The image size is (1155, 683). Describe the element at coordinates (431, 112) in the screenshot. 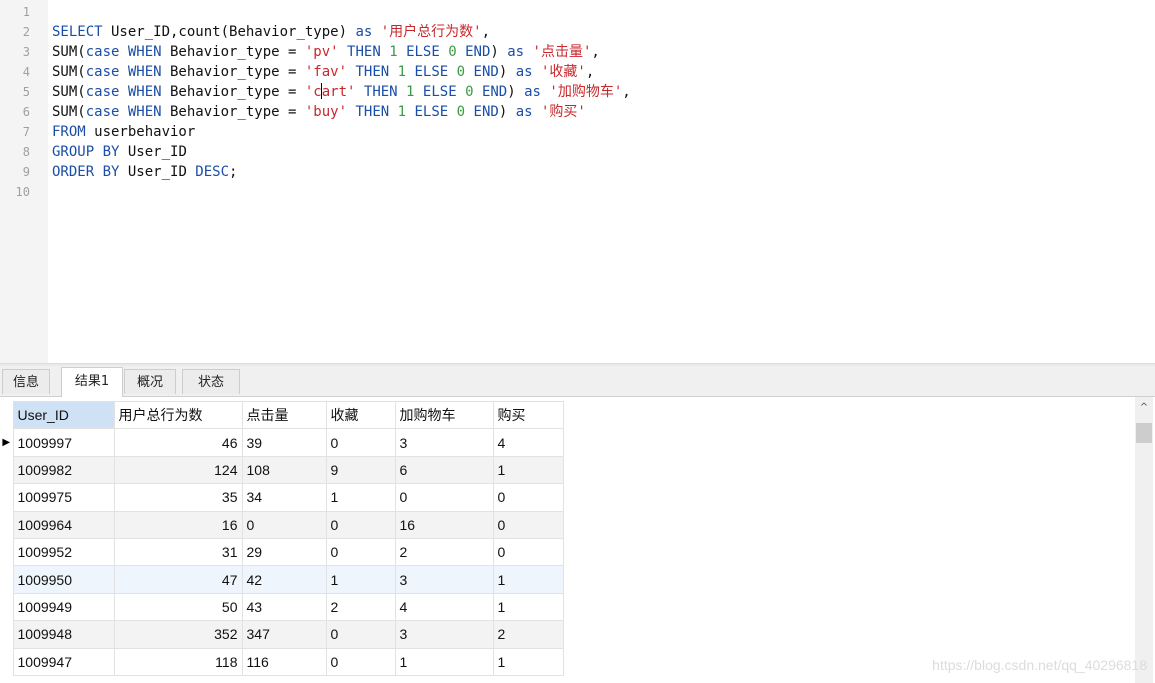

I see `code-token: ELSE` at that location.